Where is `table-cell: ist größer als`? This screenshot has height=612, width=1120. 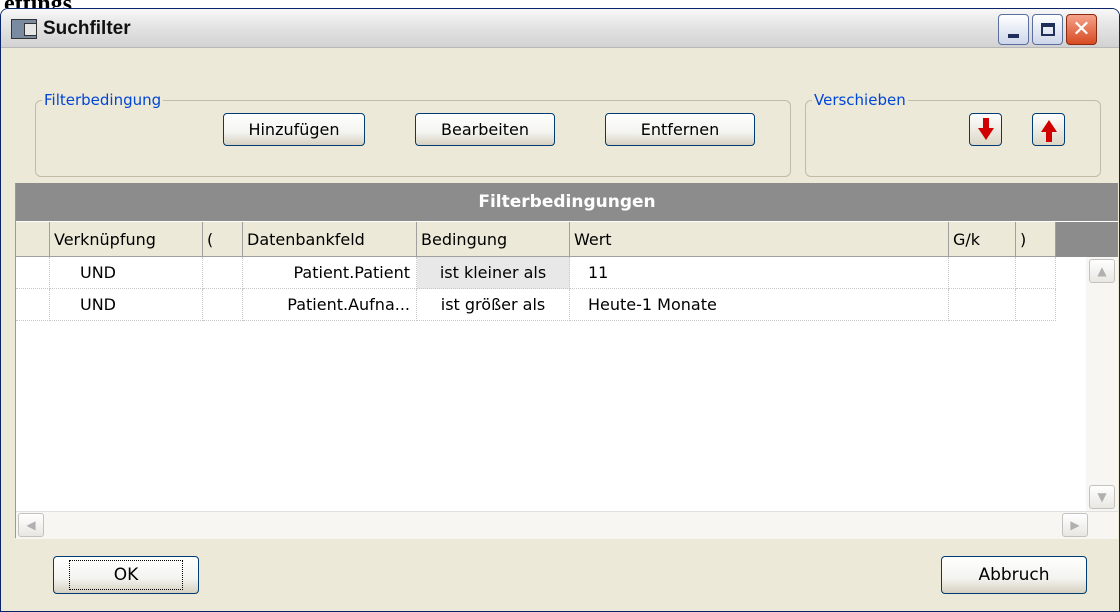 table-cell: ist größer als is located at coordinates (493, 305).